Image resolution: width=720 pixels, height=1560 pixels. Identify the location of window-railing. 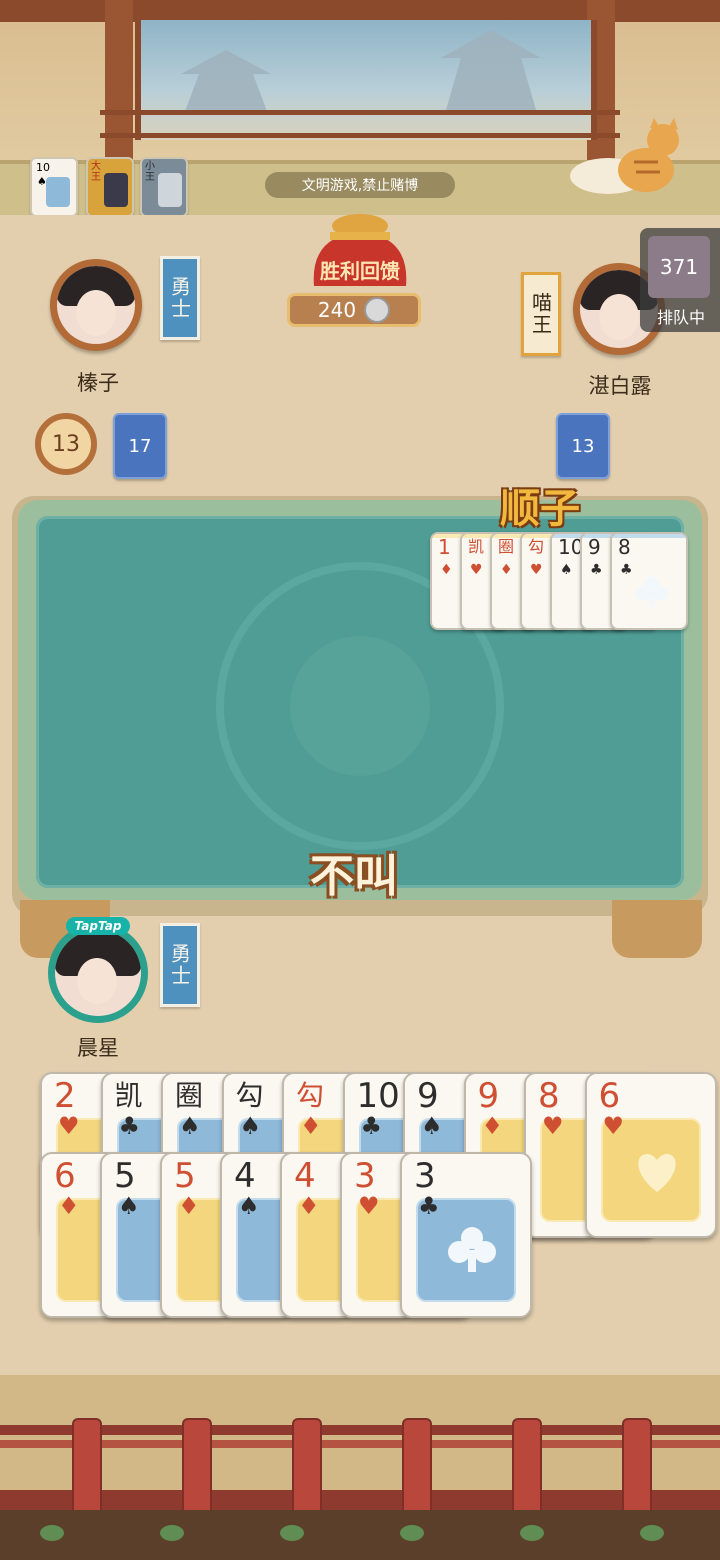
(360, 124).